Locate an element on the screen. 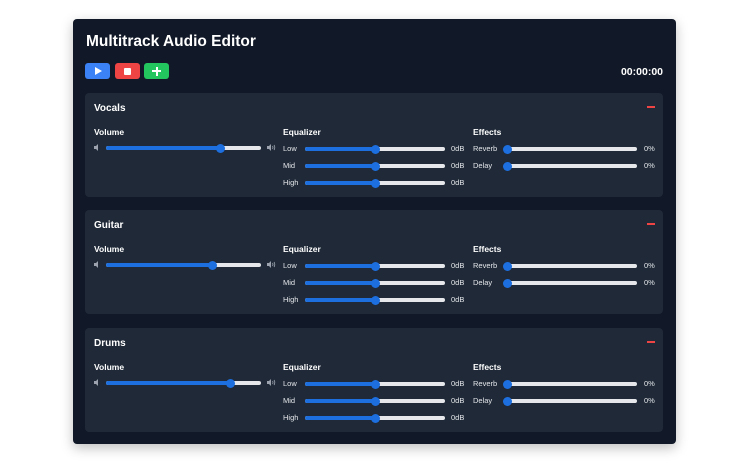 This screenshot has height=469, width=750. stop-icon is located at coordinates (127, 71).